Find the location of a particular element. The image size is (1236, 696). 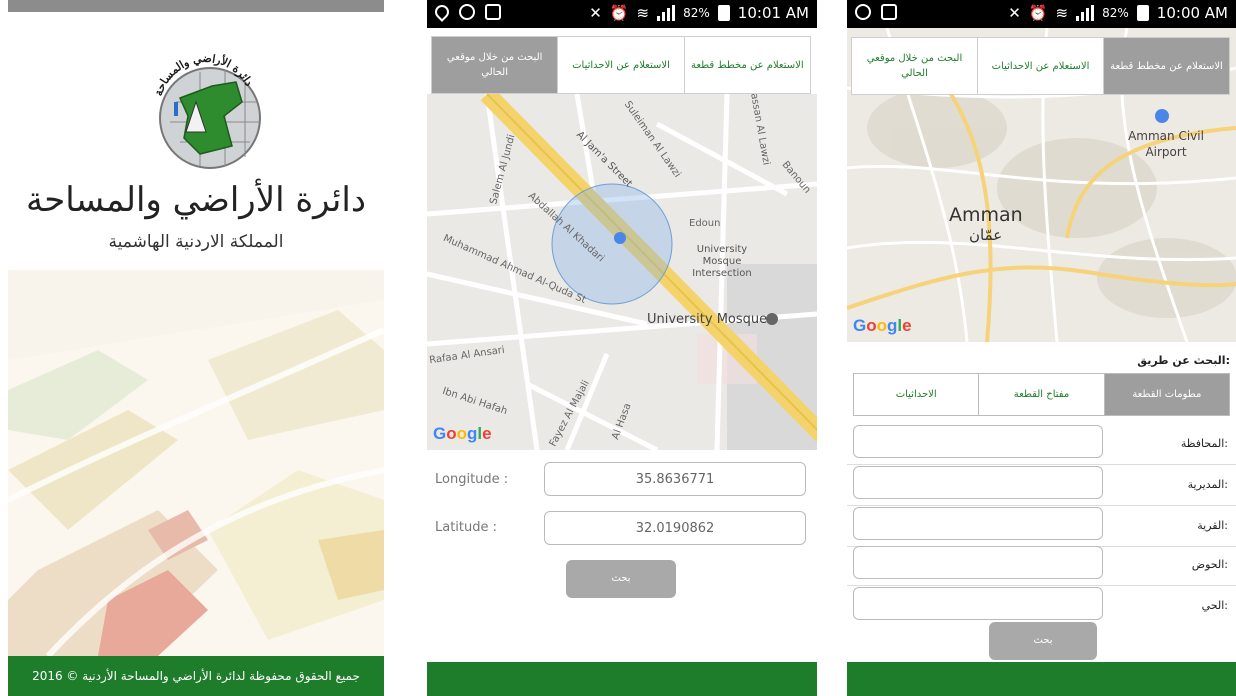

status-bar: ✕ ⏰ ≋ 82% 10:00 AM is located at coordinates (1041, 14).